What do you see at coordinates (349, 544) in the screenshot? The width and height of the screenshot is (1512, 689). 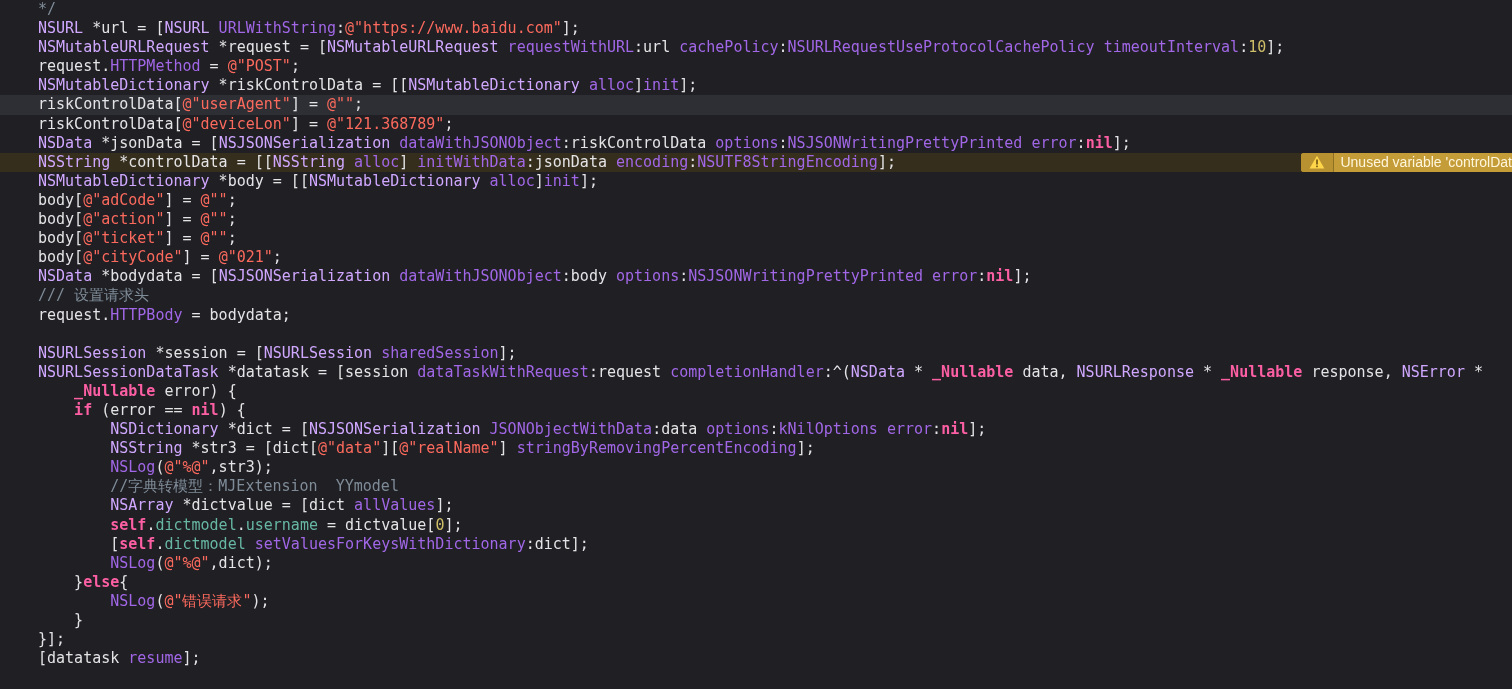 I see `code-line: [self.dictmodel setValuesForKeysWithDictionary:dict];` at bounding box center [349, 544].